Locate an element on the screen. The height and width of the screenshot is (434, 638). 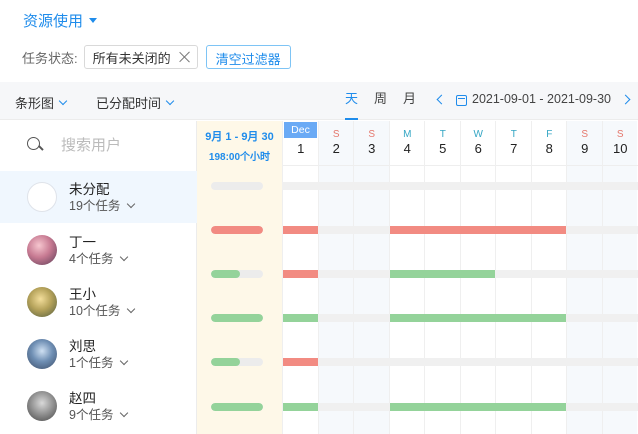
user-name: 未分配 is located at coordinates (89, 189).